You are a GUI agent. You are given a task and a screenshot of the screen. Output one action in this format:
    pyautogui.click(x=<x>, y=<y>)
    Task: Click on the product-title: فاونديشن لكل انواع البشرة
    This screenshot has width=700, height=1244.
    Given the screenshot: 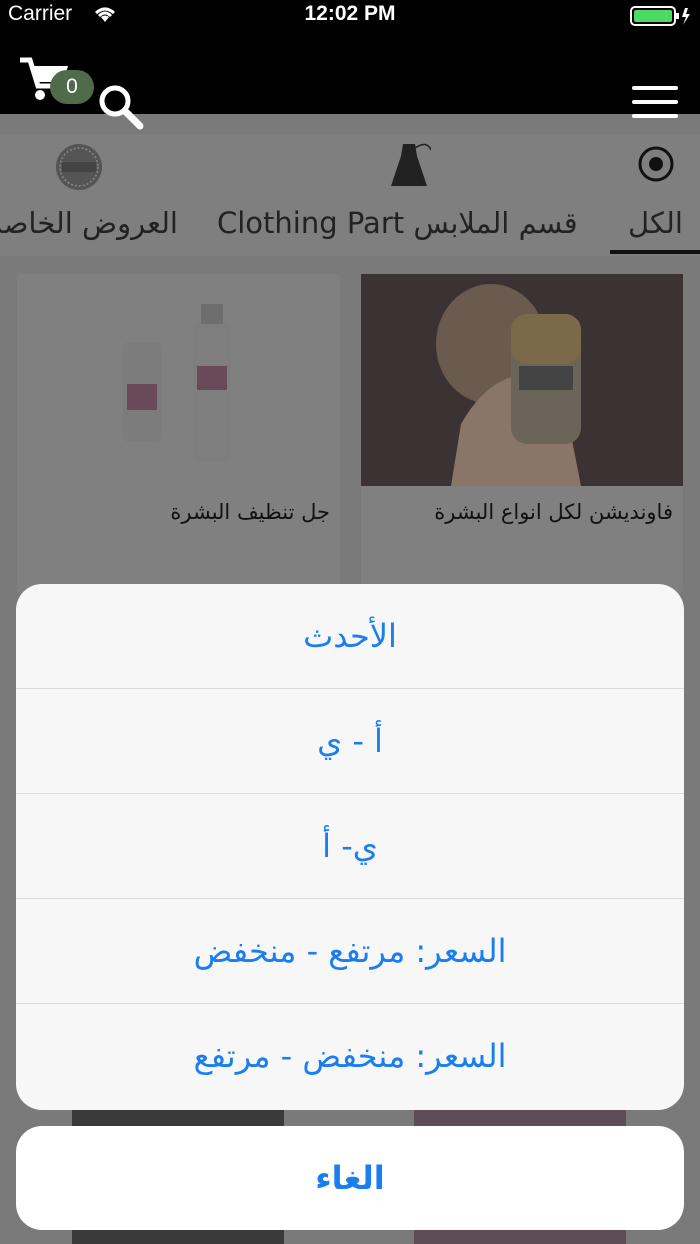 What is the action you would take?
    pyautogui.click(x=553, y=512)
    